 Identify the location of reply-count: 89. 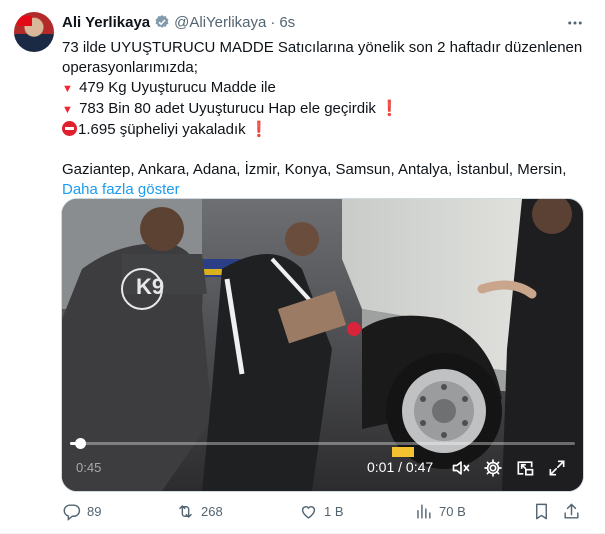
(94, 511).